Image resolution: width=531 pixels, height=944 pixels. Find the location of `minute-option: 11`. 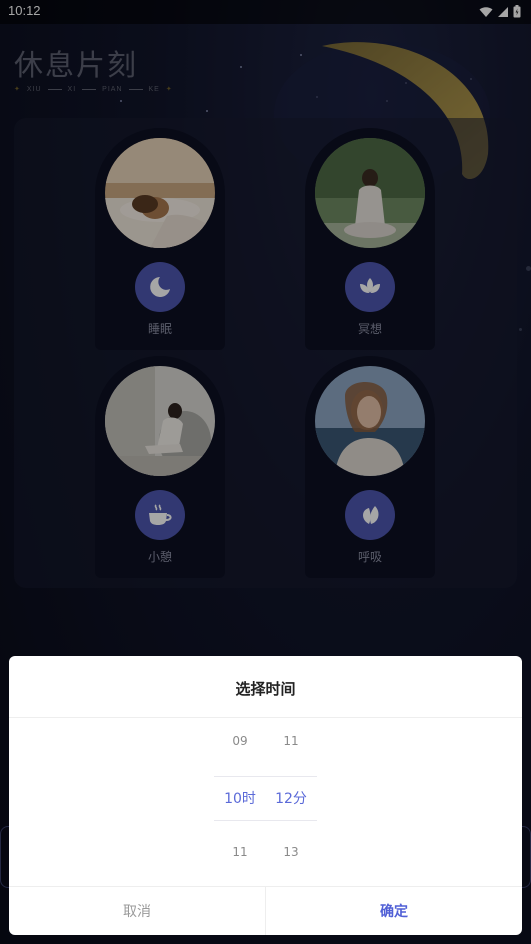

minute-option: 11 is located at coordinates (291, 741).